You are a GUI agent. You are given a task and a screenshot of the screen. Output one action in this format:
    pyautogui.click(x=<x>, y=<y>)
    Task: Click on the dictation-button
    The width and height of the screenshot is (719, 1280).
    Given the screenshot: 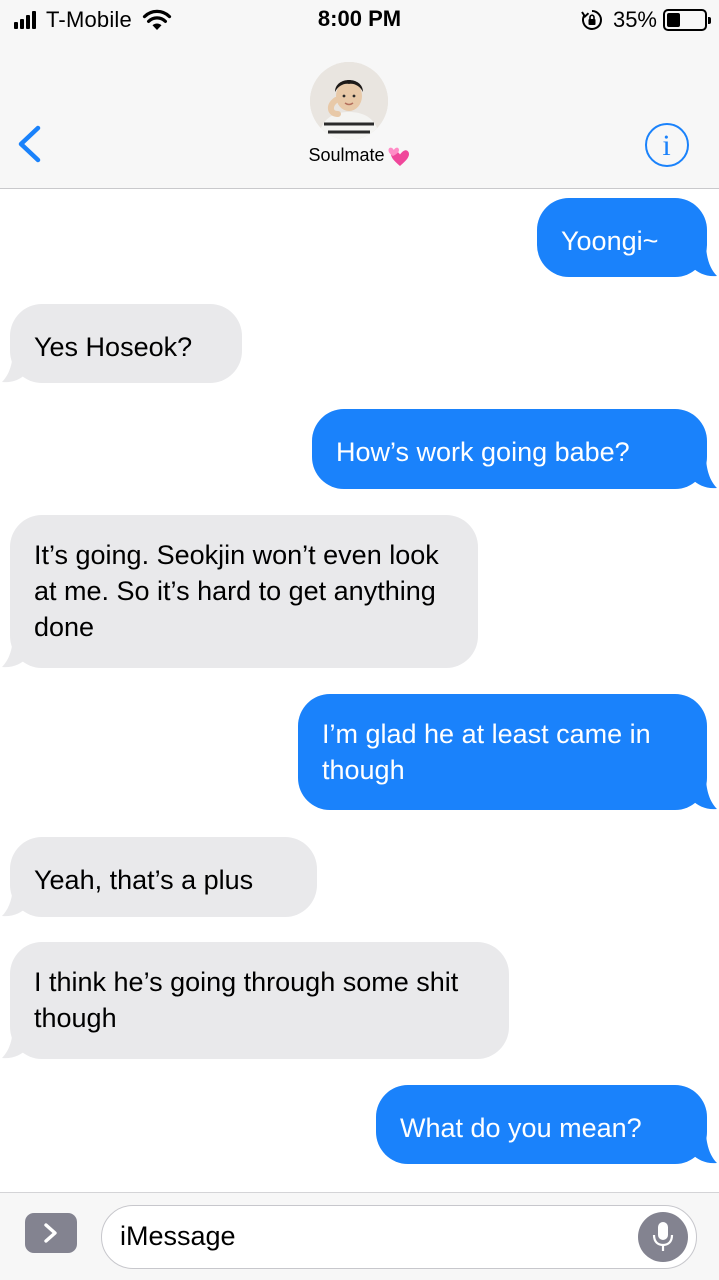 What is the action you would take?
    pyautogui.click(x=663, y=1237)
    